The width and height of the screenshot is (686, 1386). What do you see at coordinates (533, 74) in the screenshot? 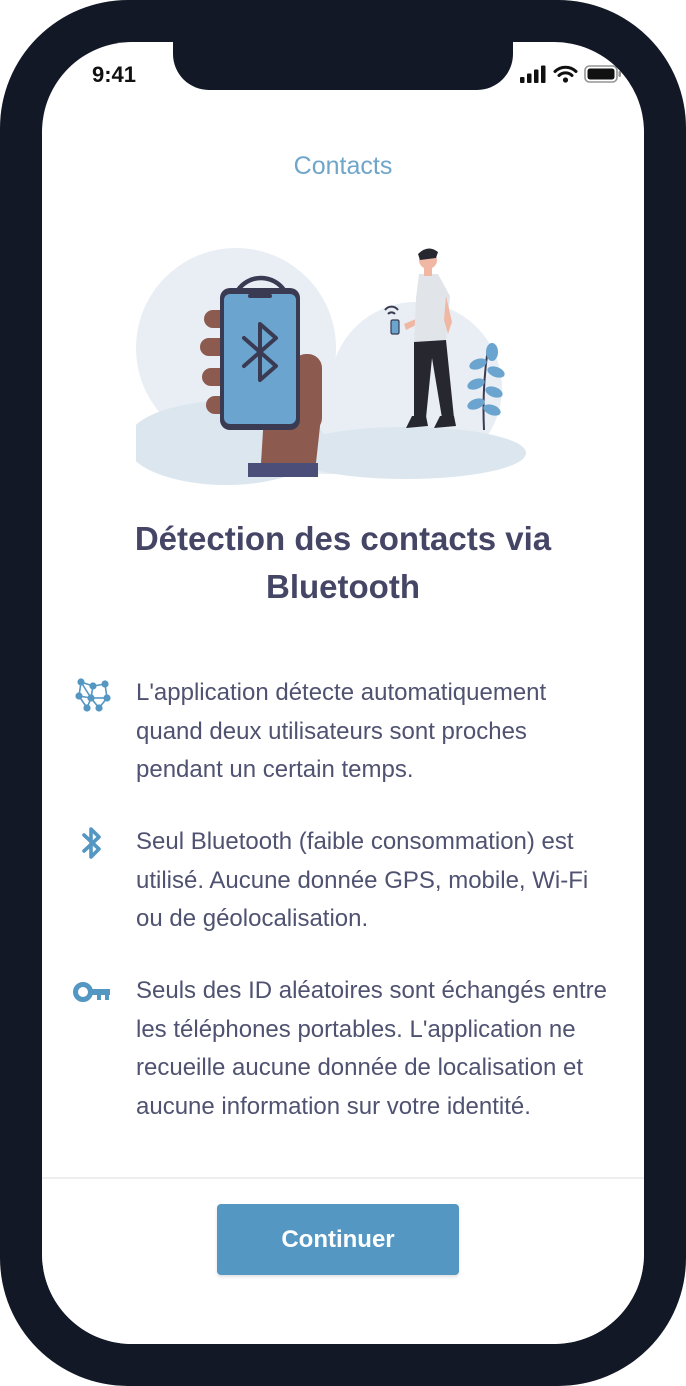
I see `signal-icon` at bounding box center [533, 74].